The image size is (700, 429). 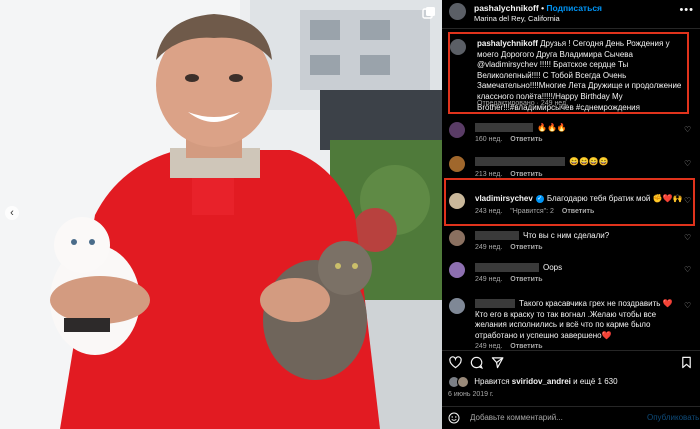 What do you see at coordinates (552, 127) in the screenshot?
I see `comment-text: 🔥🔥🔥` at bounding box center [552, 127].